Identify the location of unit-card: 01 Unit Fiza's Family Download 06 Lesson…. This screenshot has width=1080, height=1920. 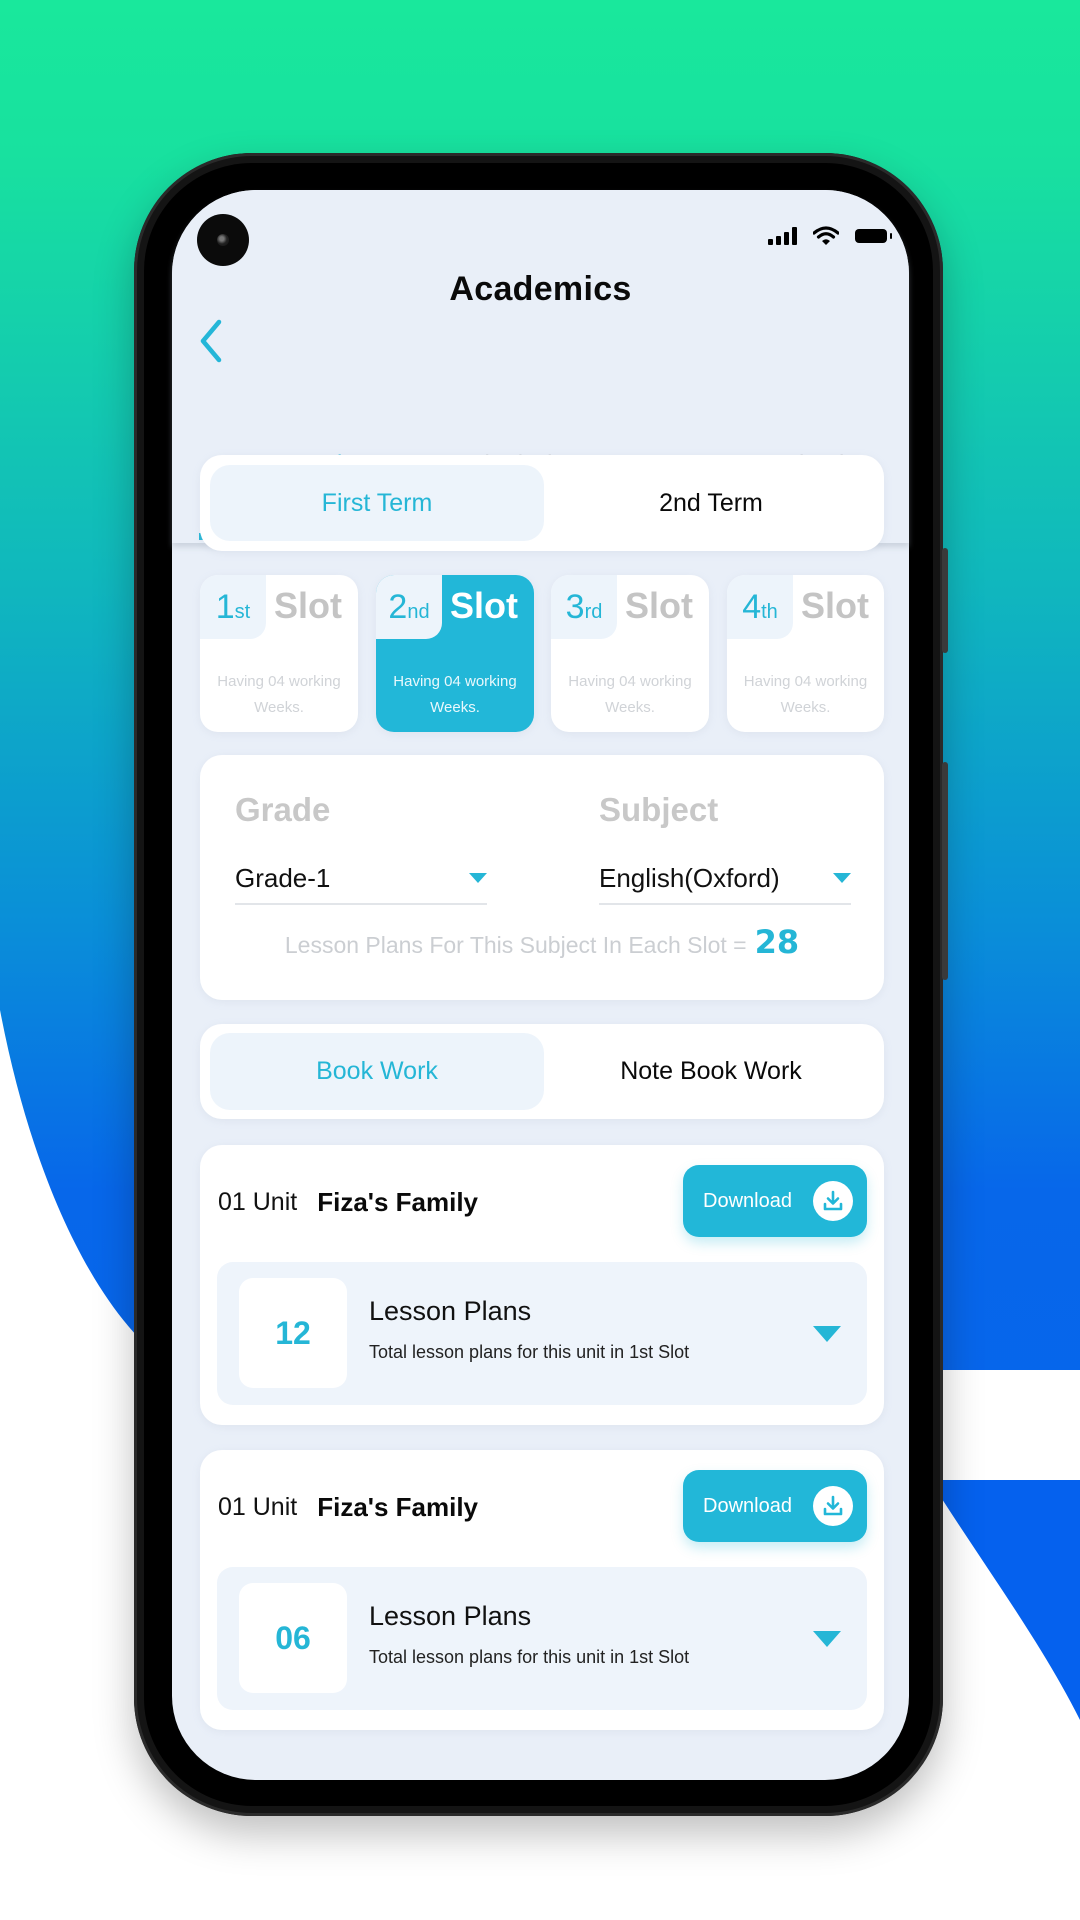
(542, 1590).